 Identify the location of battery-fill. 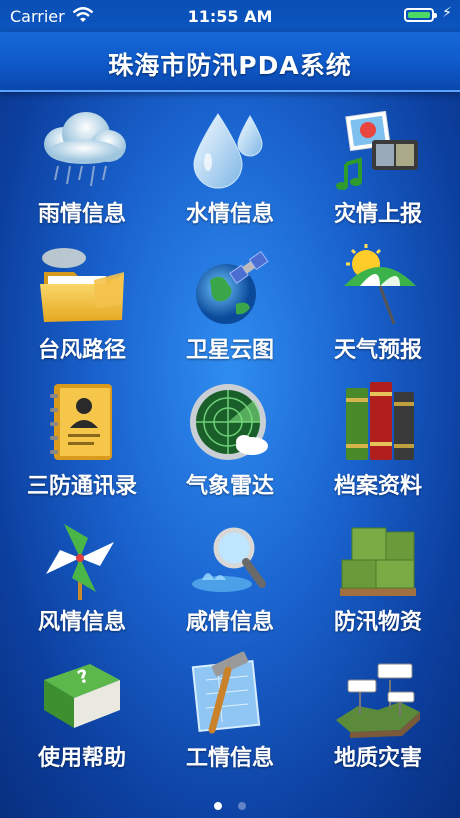
(419, 15).